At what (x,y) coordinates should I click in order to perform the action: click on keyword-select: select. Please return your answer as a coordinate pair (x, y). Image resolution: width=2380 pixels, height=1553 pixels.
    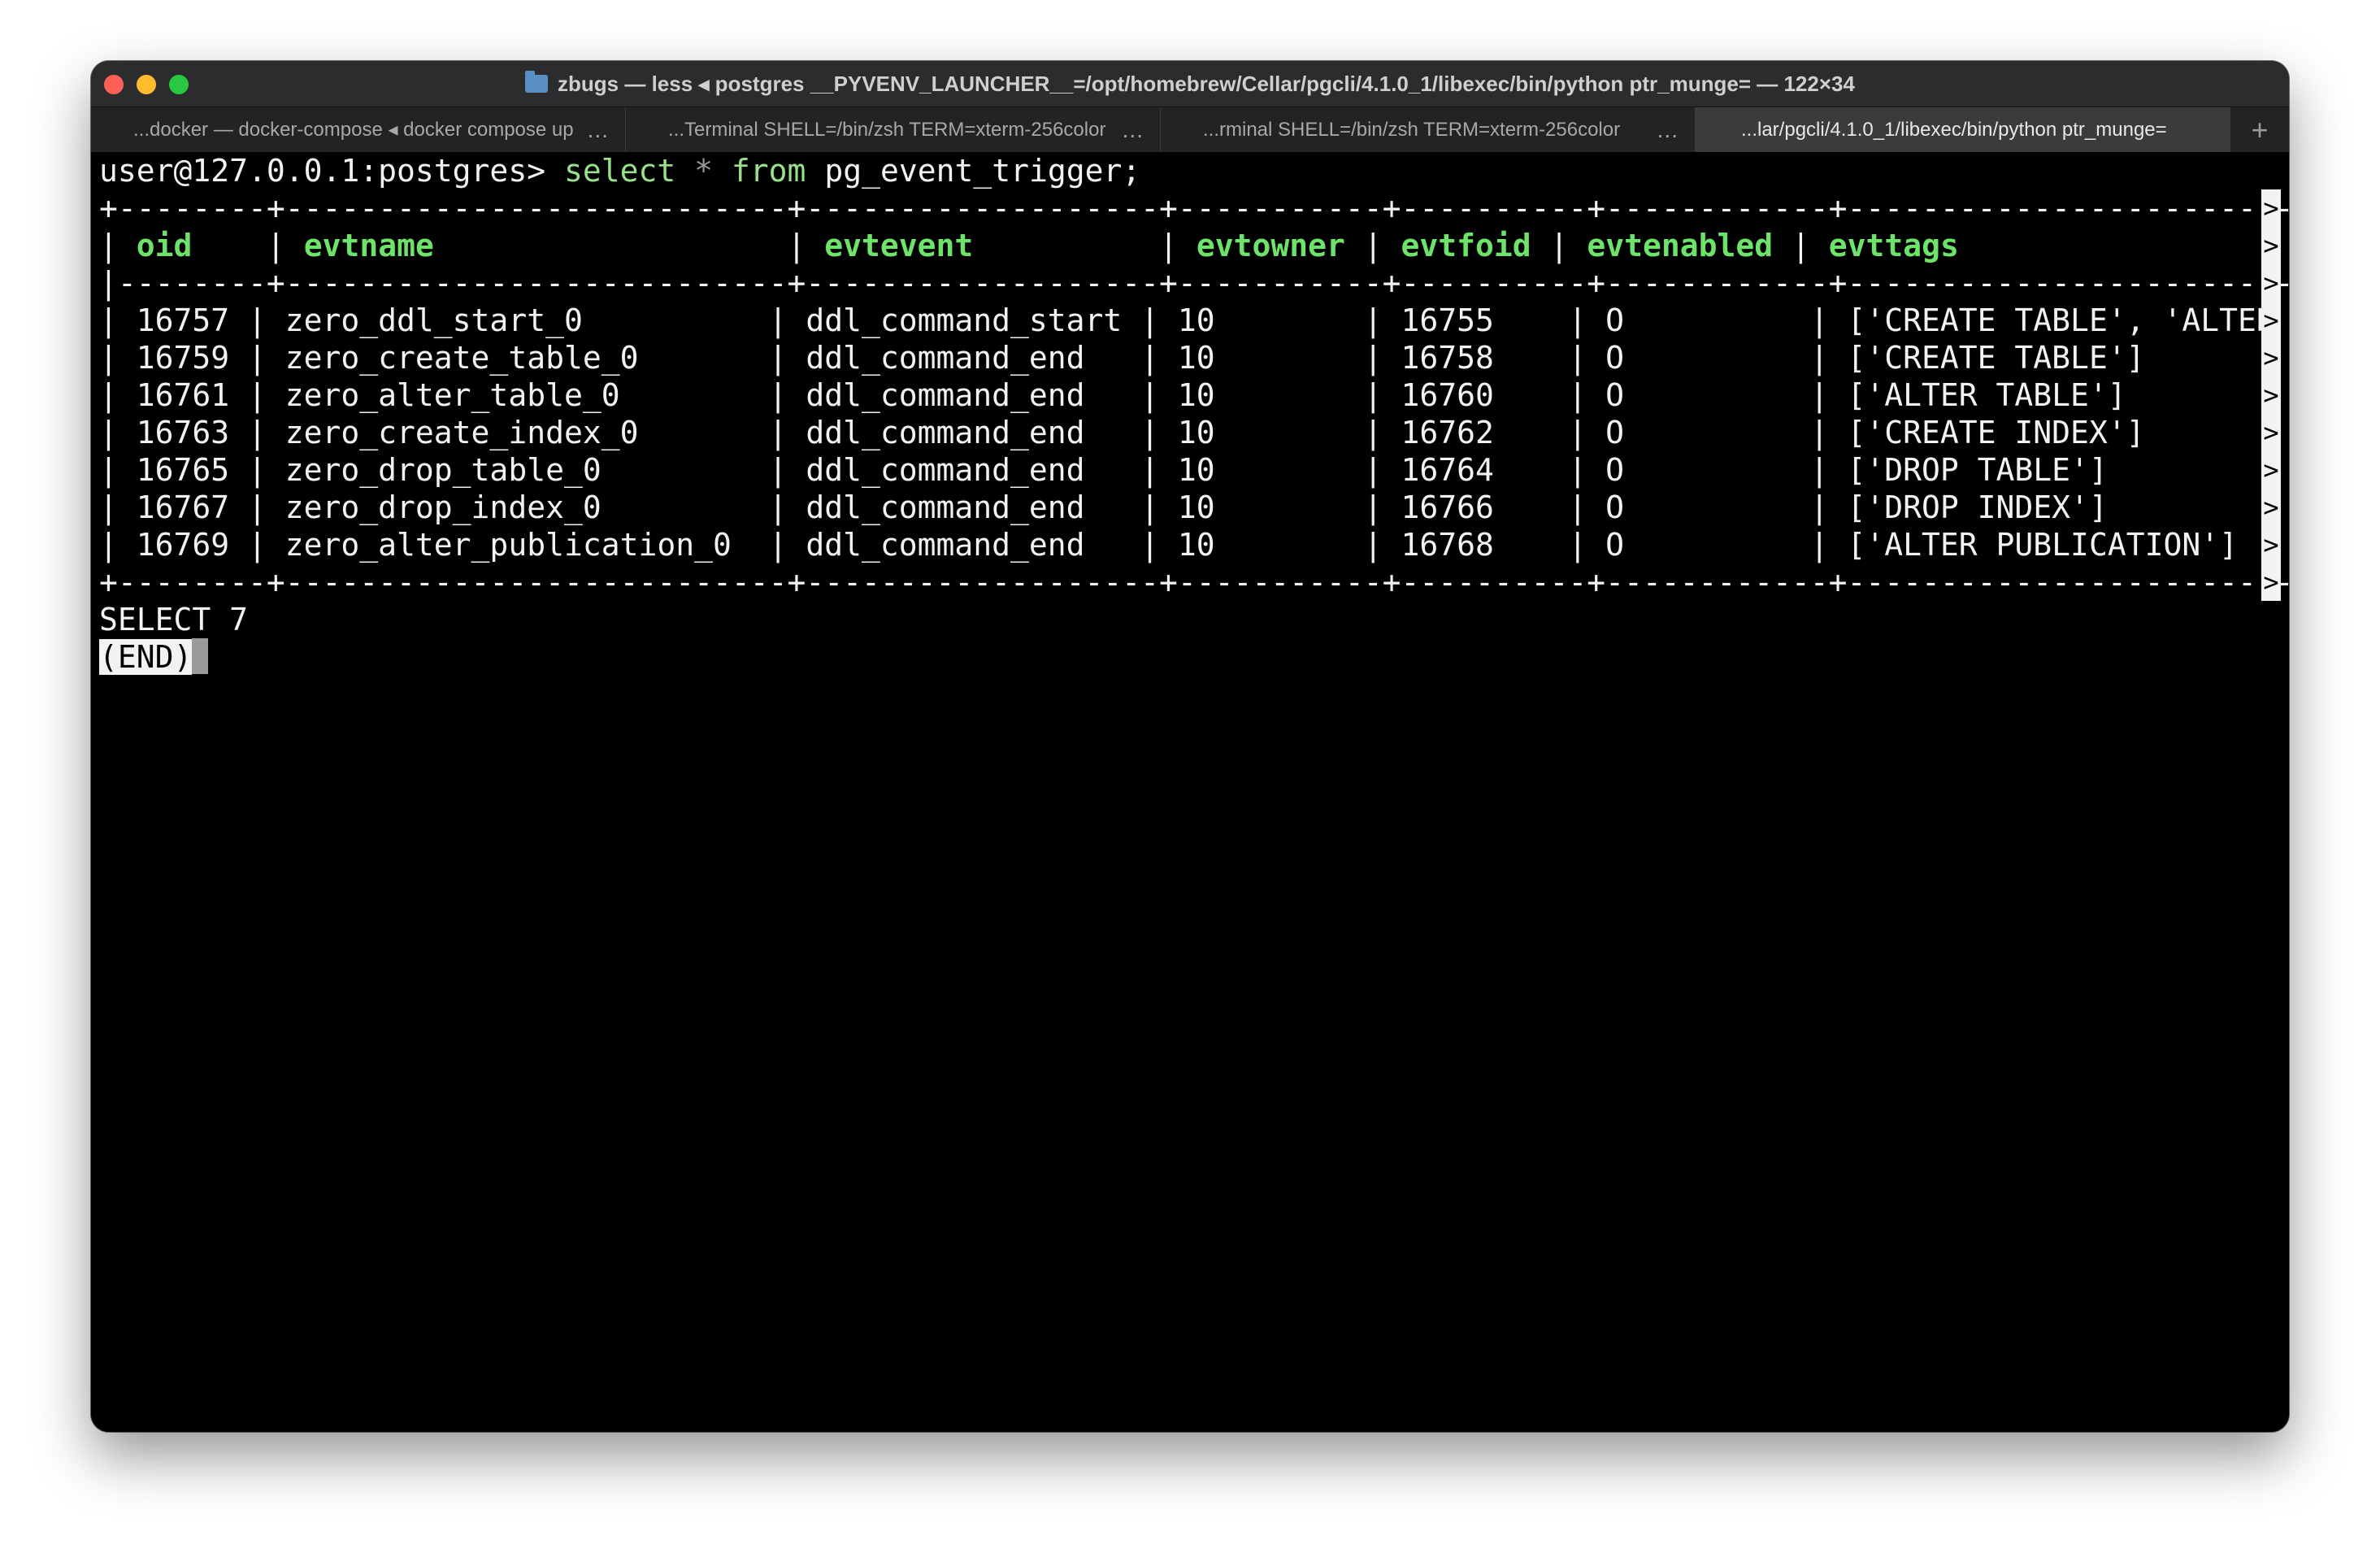
    Looking at the image, I should click on (619, 171).